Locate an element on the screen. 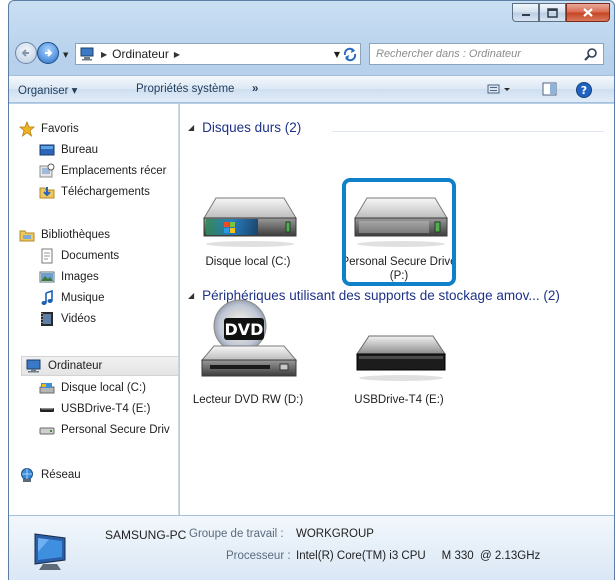 Image resolution: width=615 pixels, height=580 pixels. refresh-button is located at coordinates (350, 54).